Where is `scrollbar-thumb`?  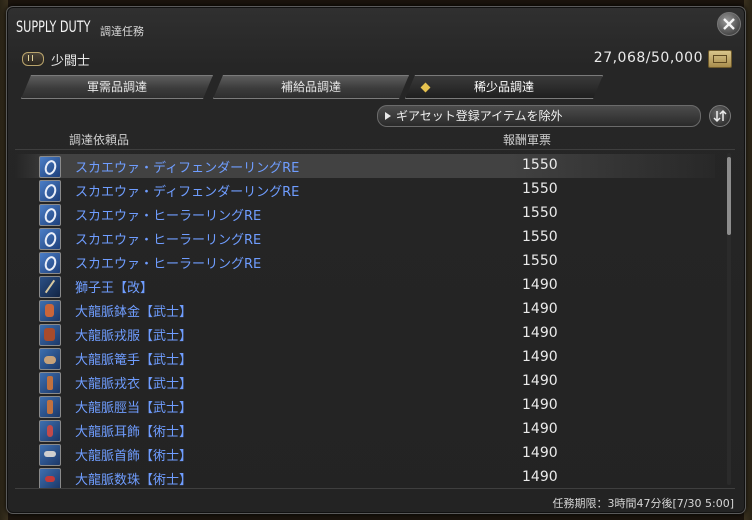
scrollbar-thumb is located at coordinates (729, 196).